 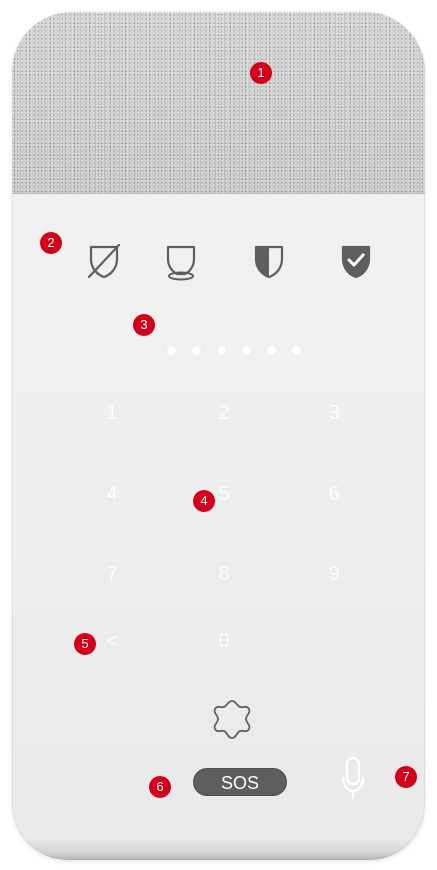 I want to click on marker-2: 2, so click(x=51, y=243).